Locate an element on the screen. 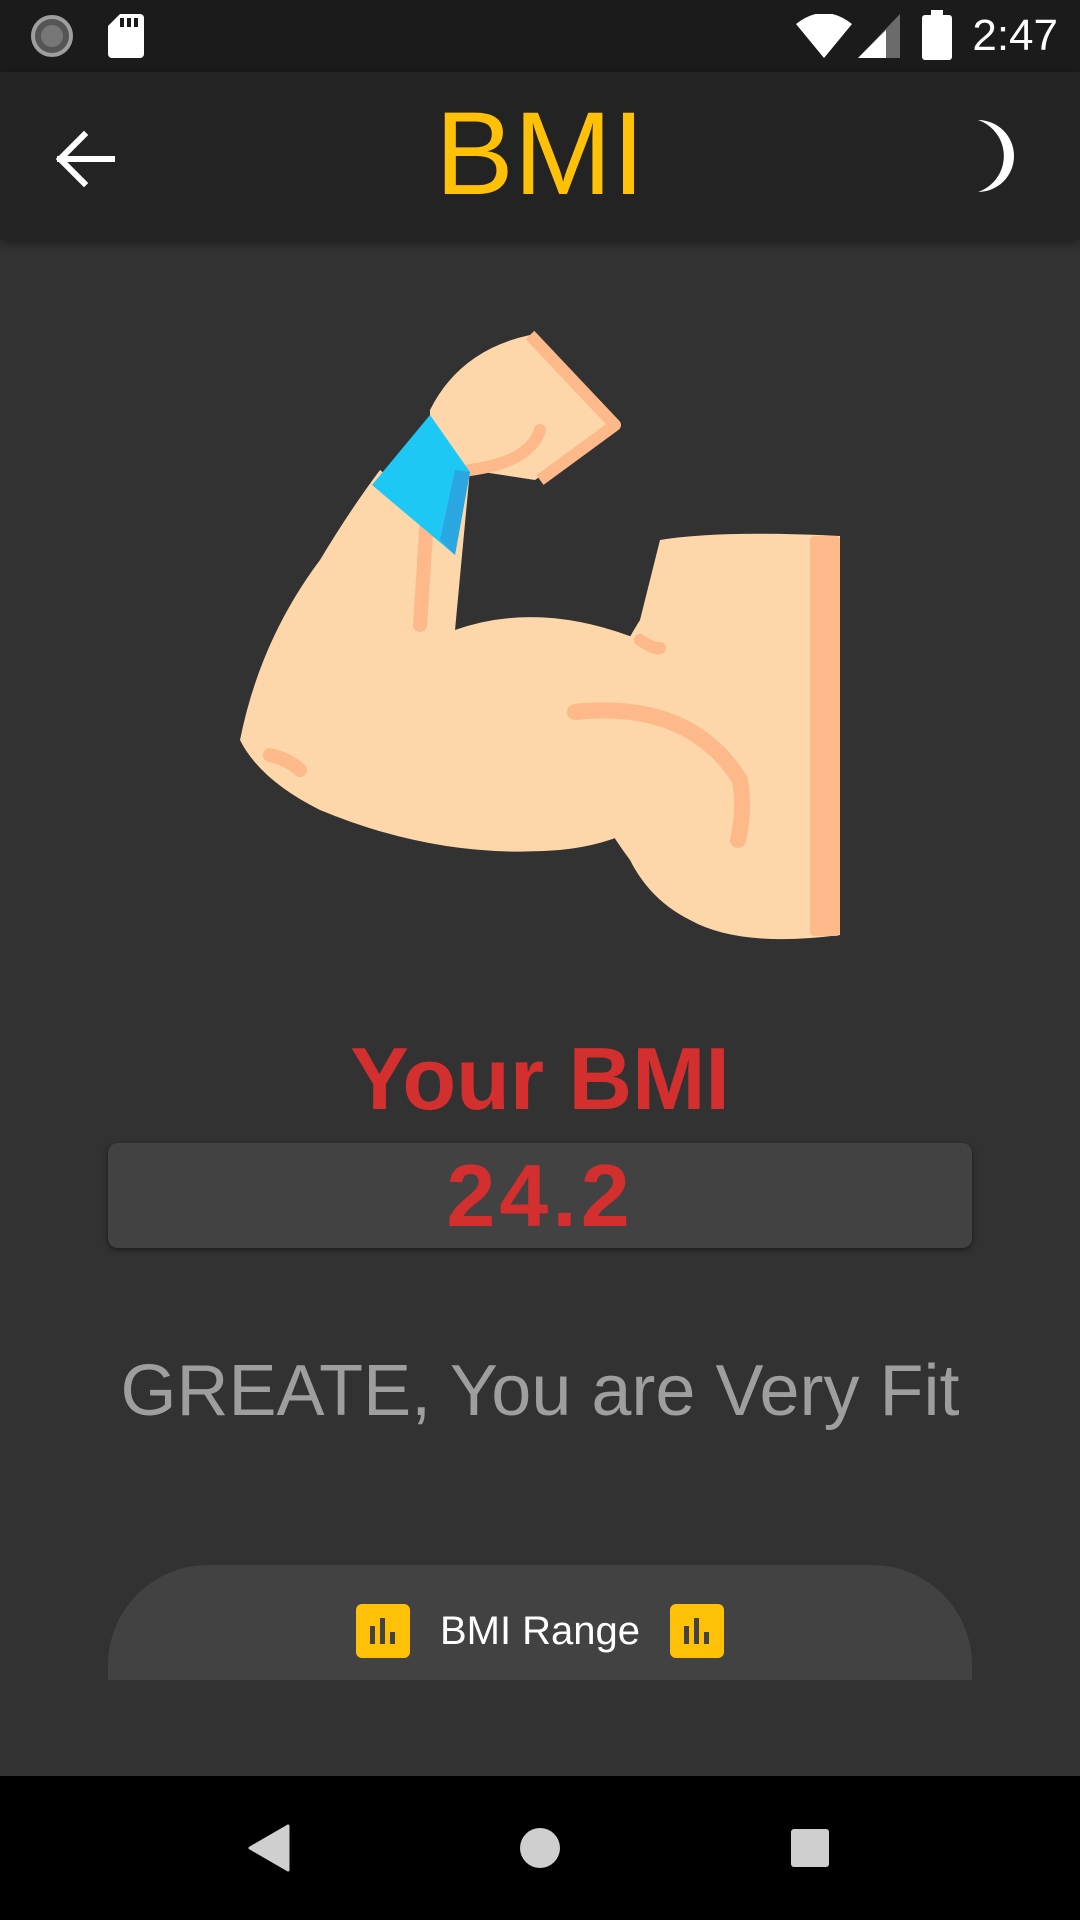  app-bar: BMI is located at coordinates (540, 156).